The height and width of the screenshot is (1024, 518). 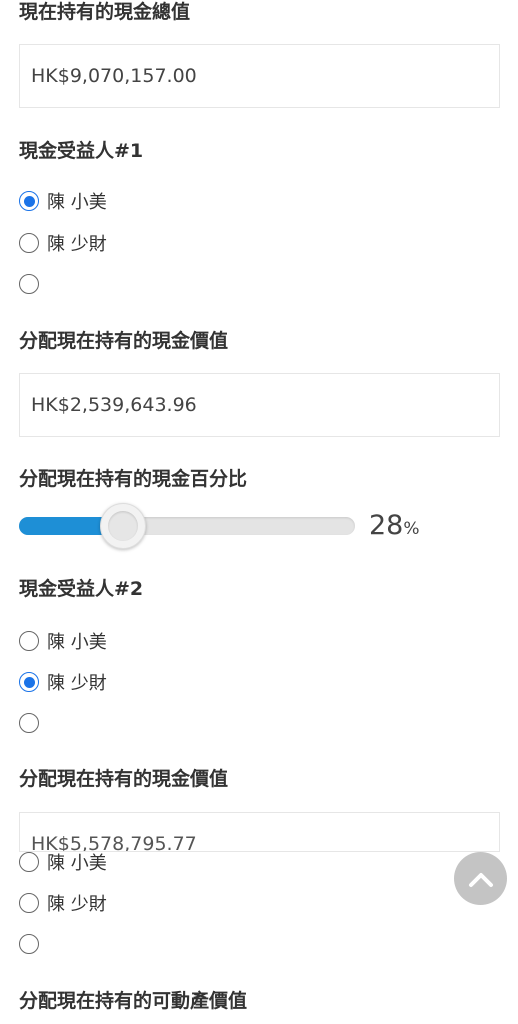 I want to click on chevron-up-icon, so click(x=480, y=879).